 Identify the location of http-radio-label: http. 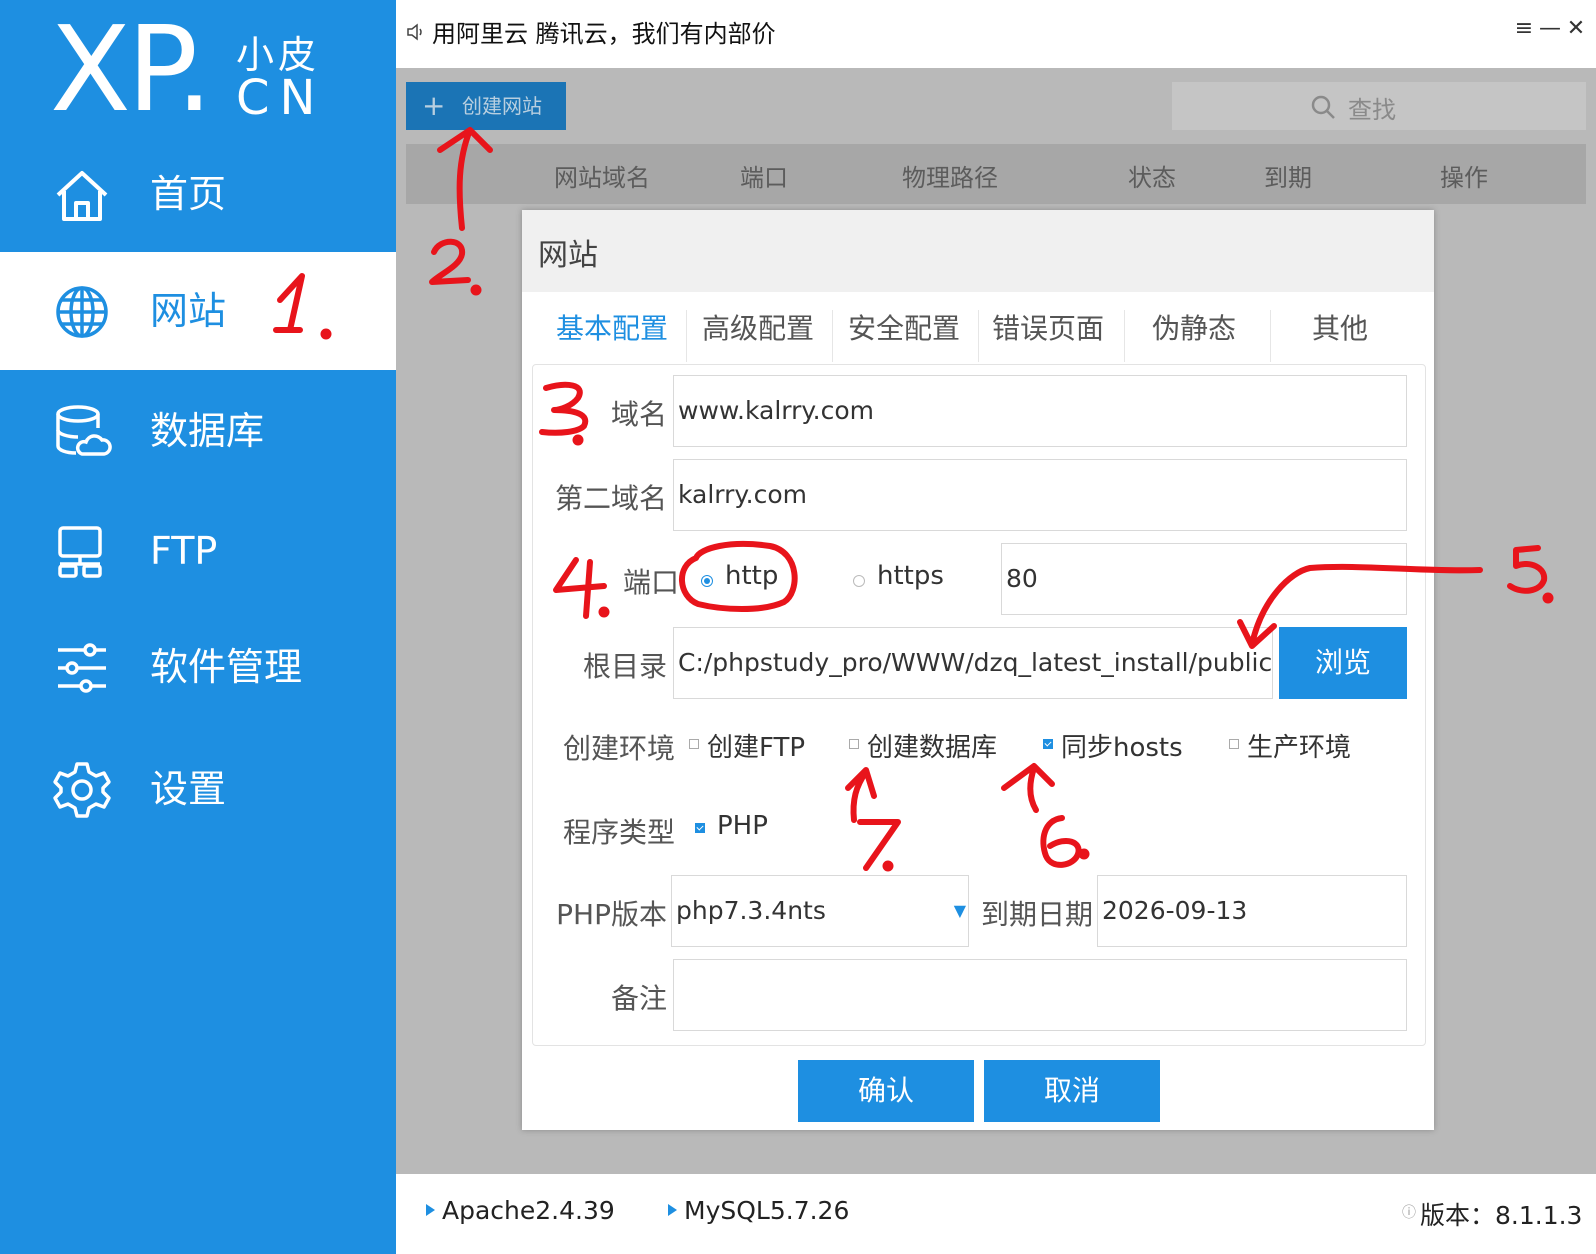
(751, 576).